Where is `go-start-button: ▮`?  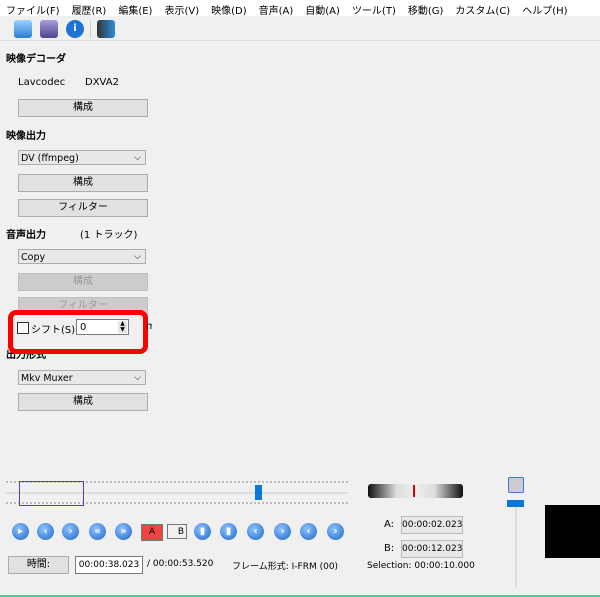 go-start-button: ▮ is located at coordinates (202, 531).